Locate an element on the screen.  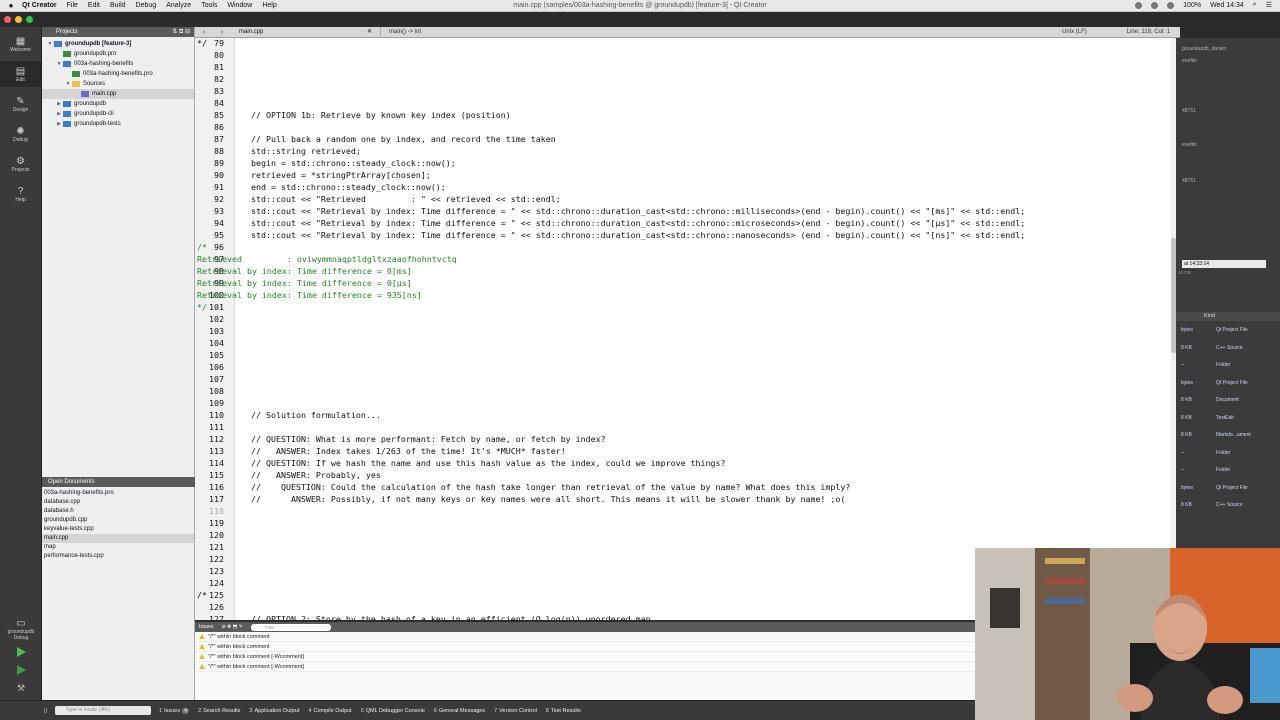
pane-controls-icon: ⇅ ⧉ ⊟ is located at coordinates (181, 32).